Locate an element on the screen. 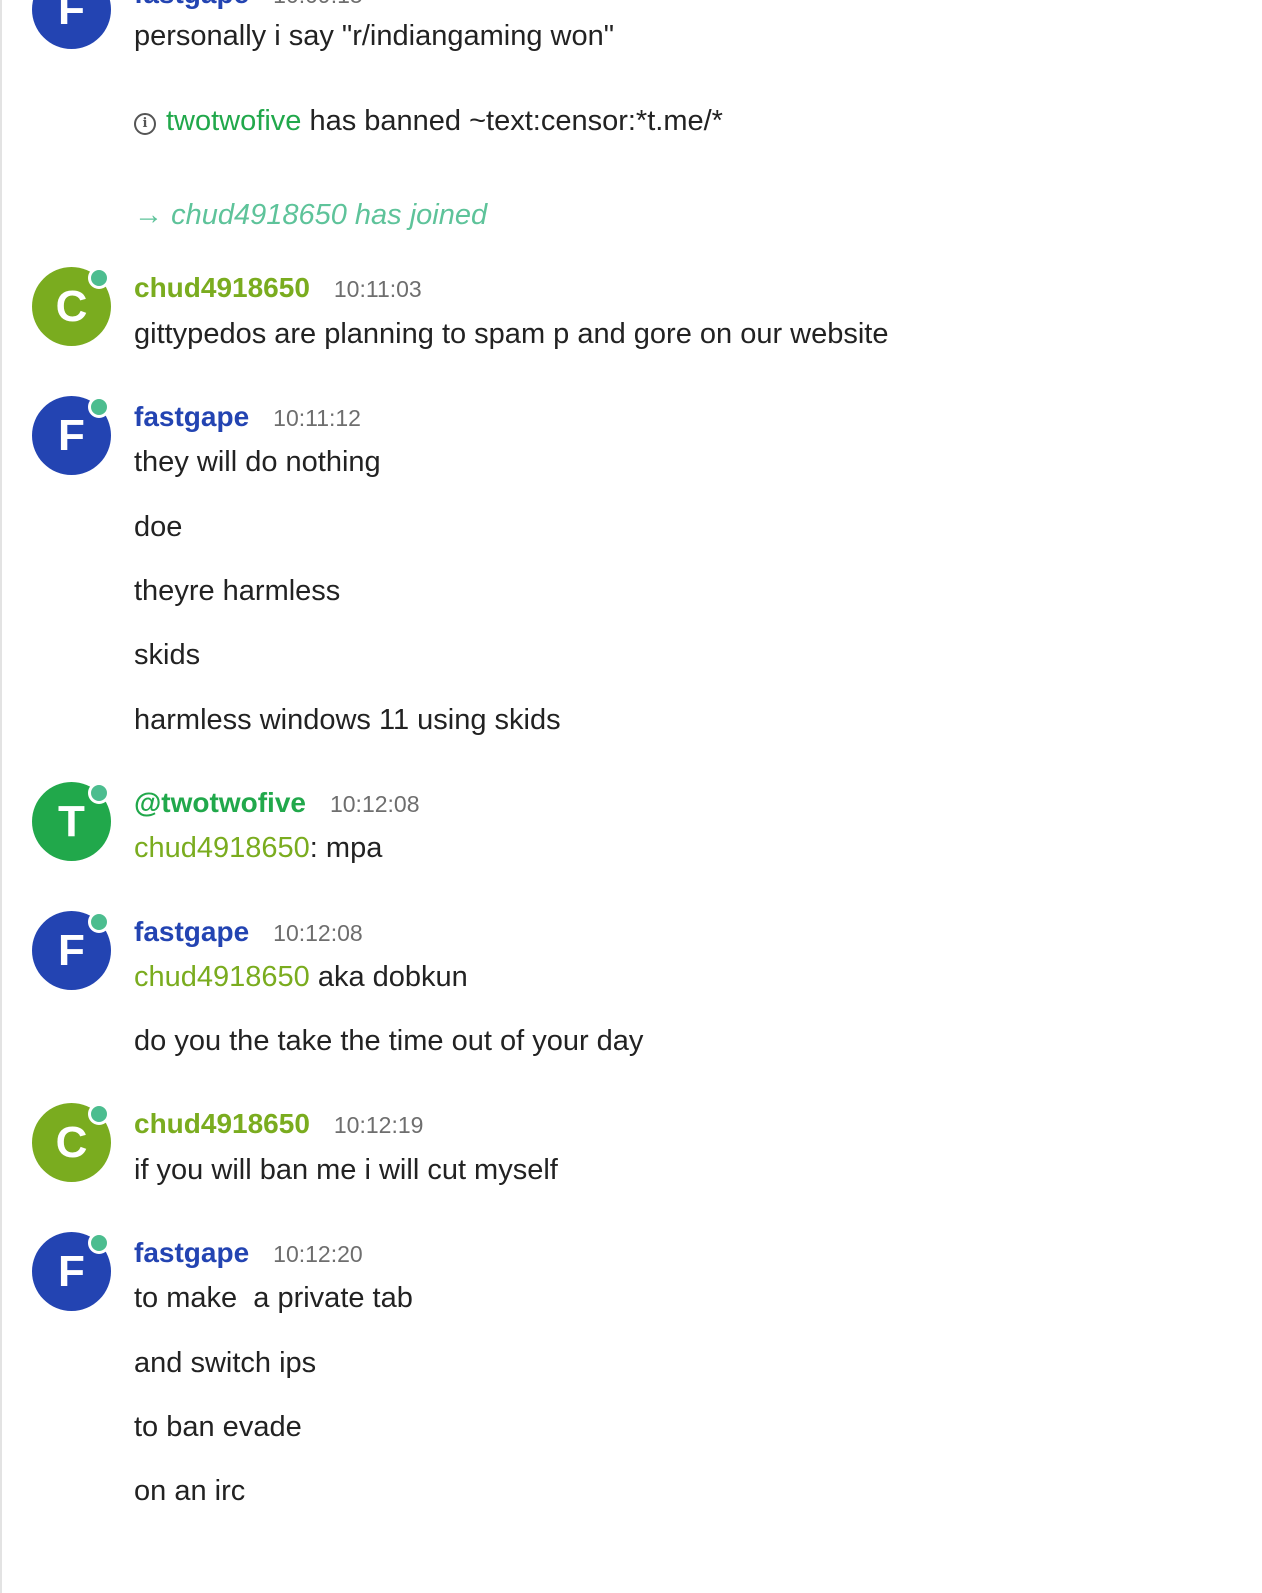  message-text: to make a private tab is located at coordinates (273, 1298).